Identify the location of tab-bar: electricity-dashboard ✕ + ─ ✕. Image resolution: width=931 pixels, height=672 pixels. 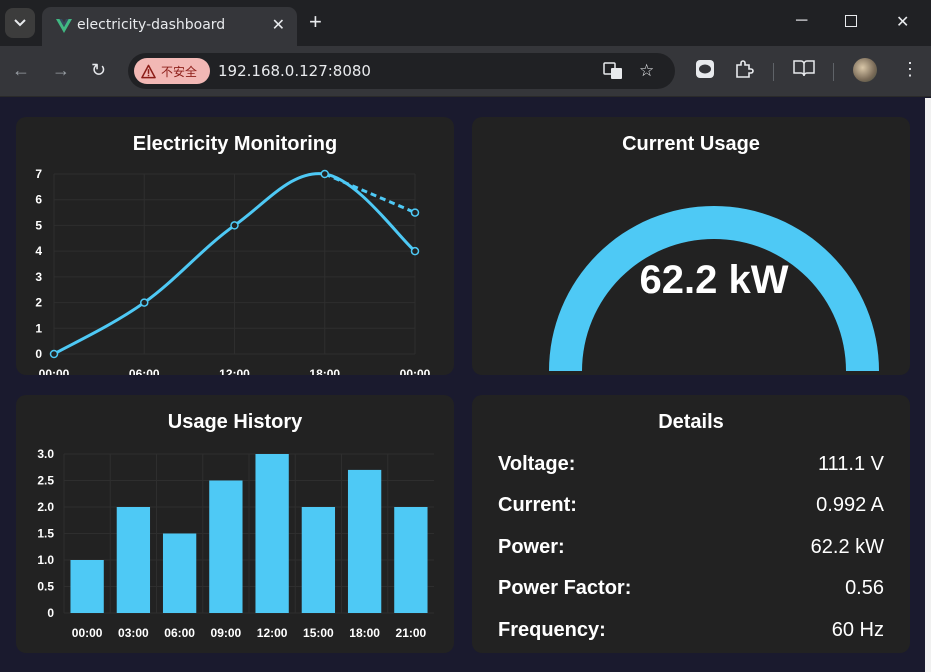
(465, 23).